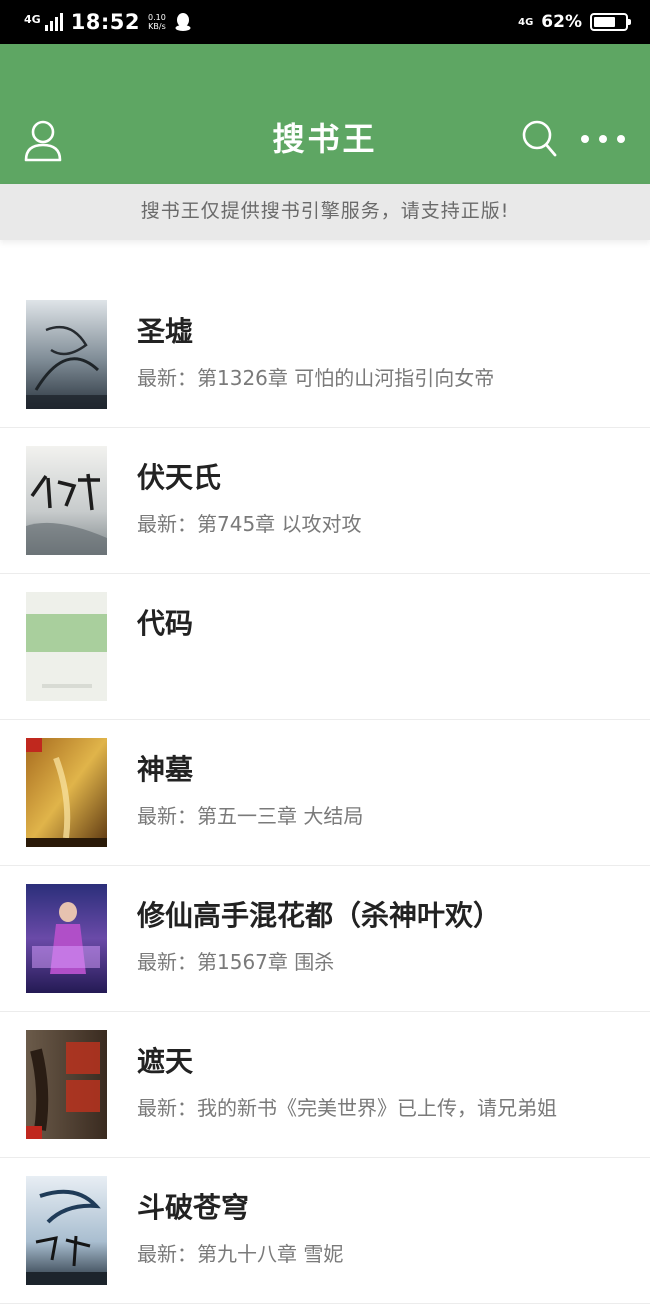 The image size is (650, 1315). What do you see at coordinates (325, 647) in the screenshot?
I see `book-item-daima: 代码` at bounding box center [325, 647].